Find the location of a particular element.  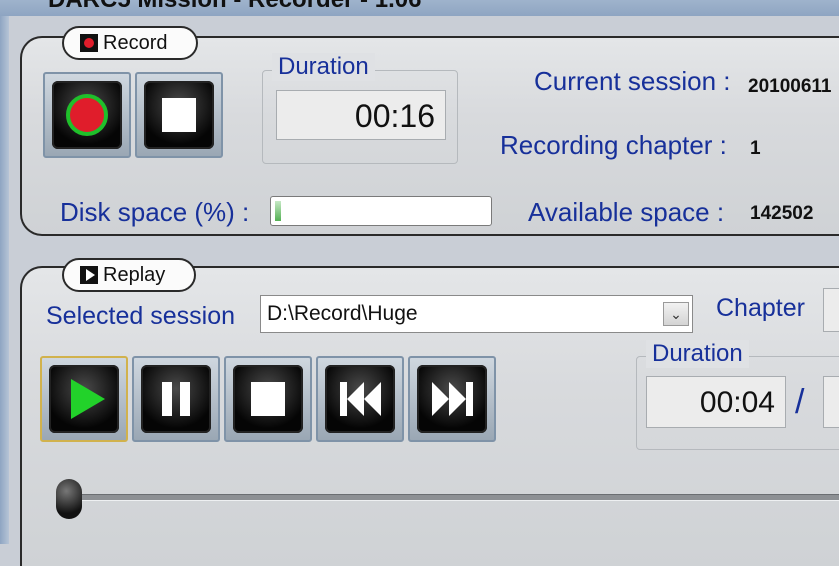

record-tab-icon is located at coordinates (89, 43).